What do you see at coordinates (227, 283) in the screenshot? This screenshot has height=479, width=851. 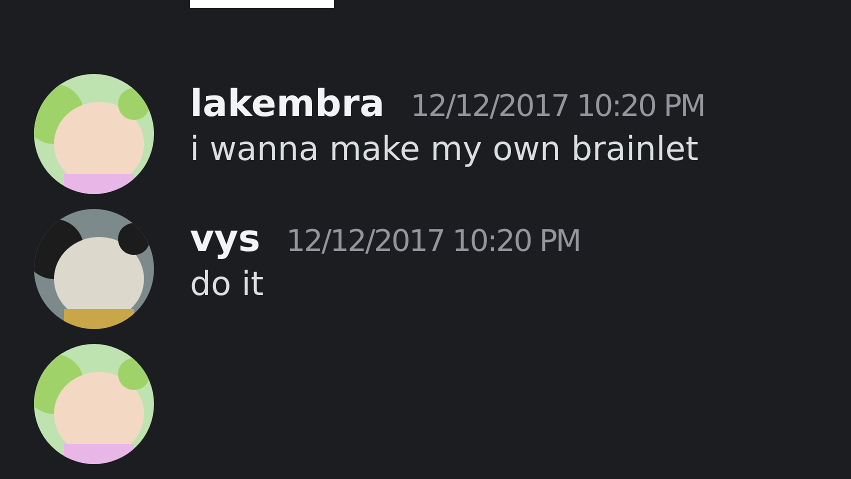 I see `message-text: do it` at bounding box center [227, 283].